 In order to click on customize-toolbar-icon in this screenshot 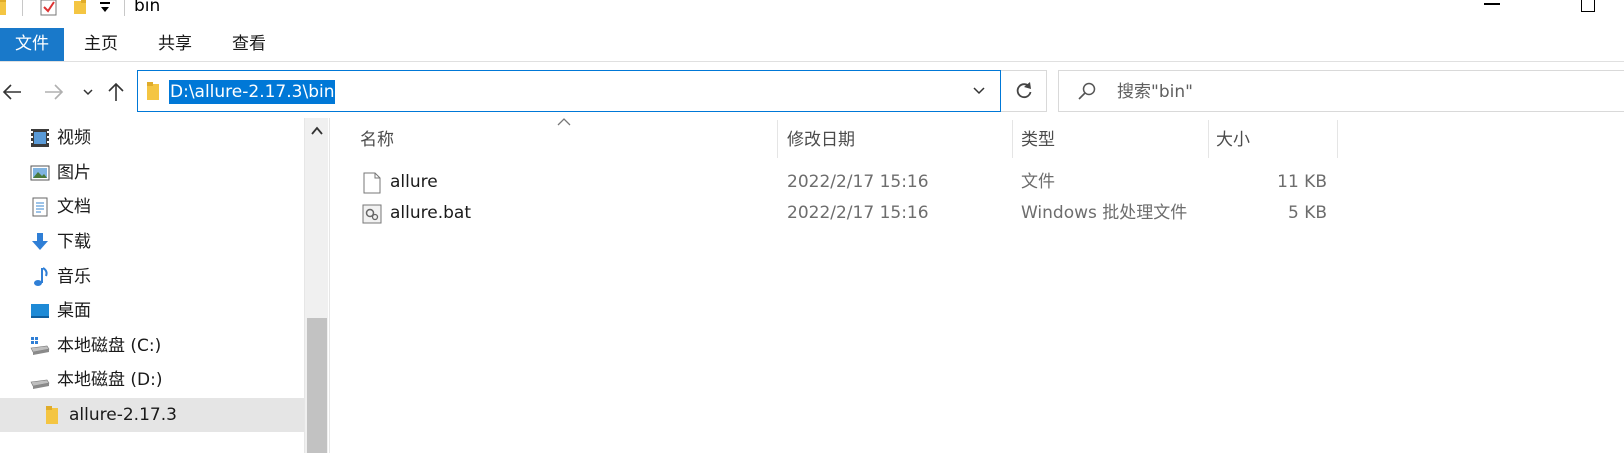, I will do `click(105, 7)`.